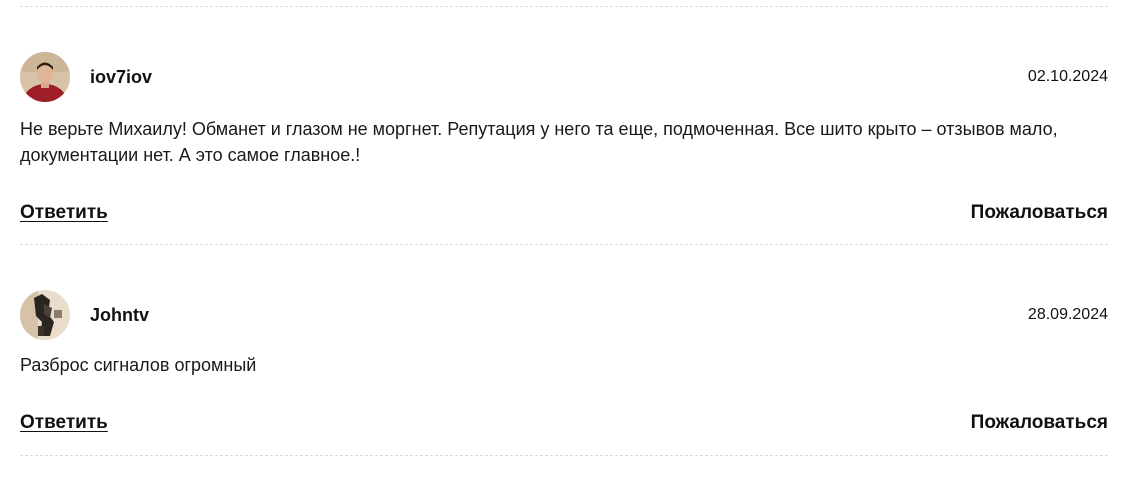  What do you see at coordinates (564, 77) in the screenshot?
I see `comment-header: iov7iov 02.10.2024` at bounding box center [564, 77].